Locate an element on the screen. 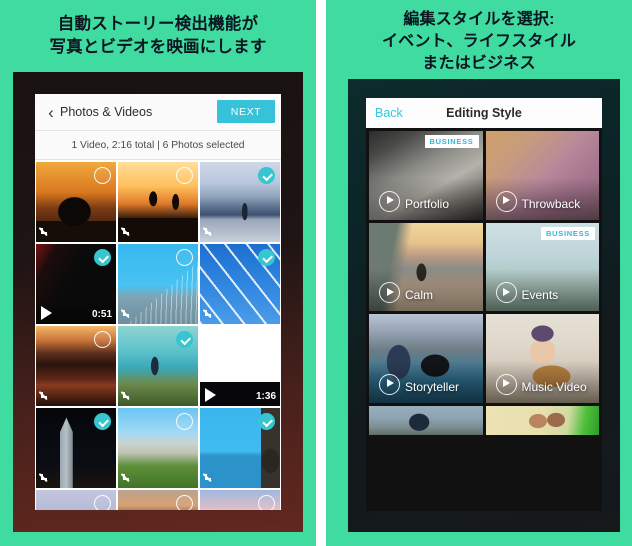 The image size is (632, 546). right-caption-line-2: イベント、ライフスタイル is located at coordinates (479, 41).